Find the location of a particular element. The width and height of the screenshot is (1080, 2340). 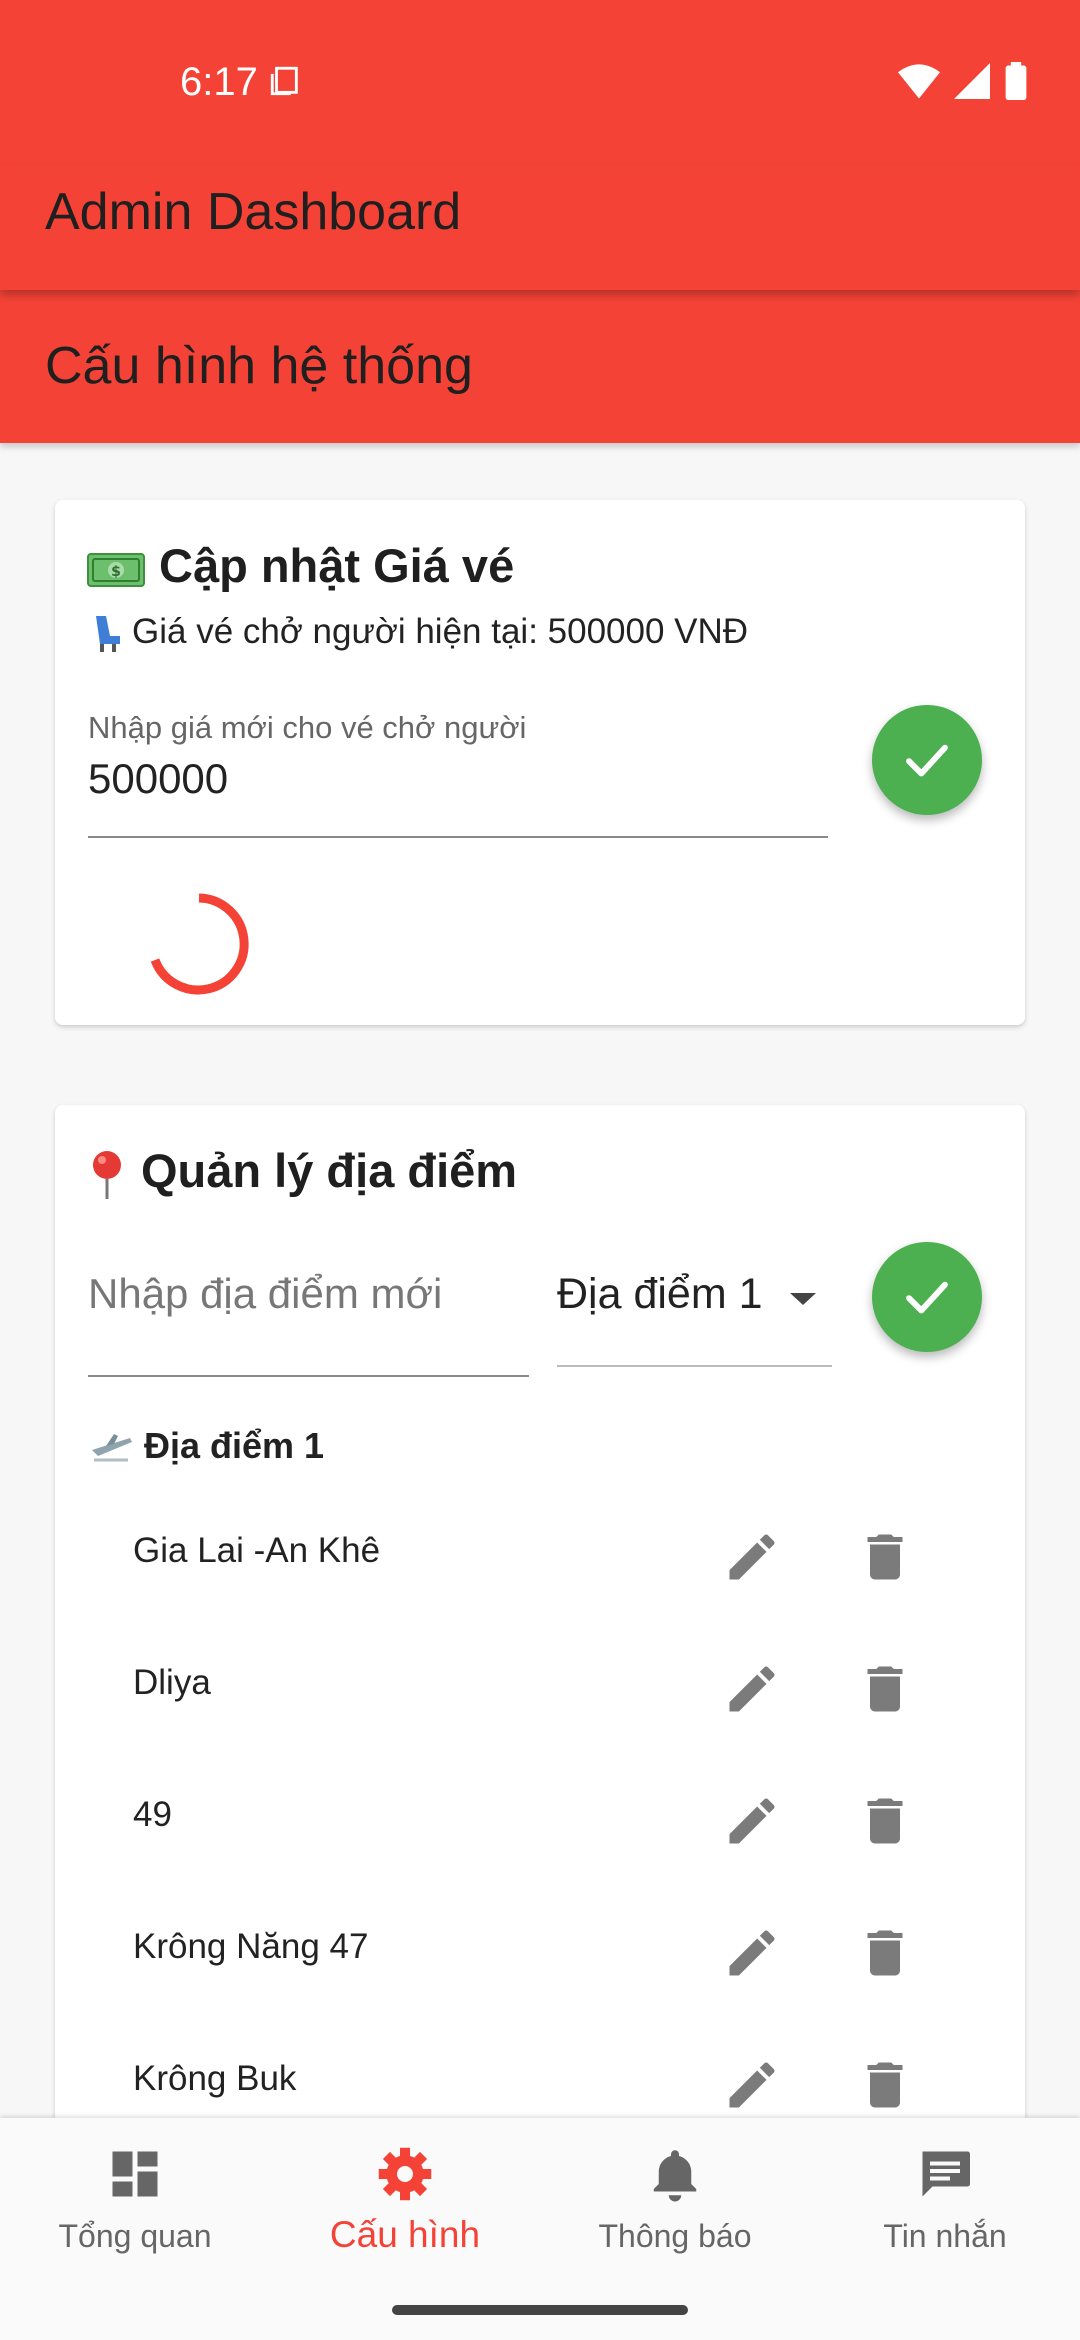

nav-item-settings: Cấu hình is located at coordinates (405, 2198).